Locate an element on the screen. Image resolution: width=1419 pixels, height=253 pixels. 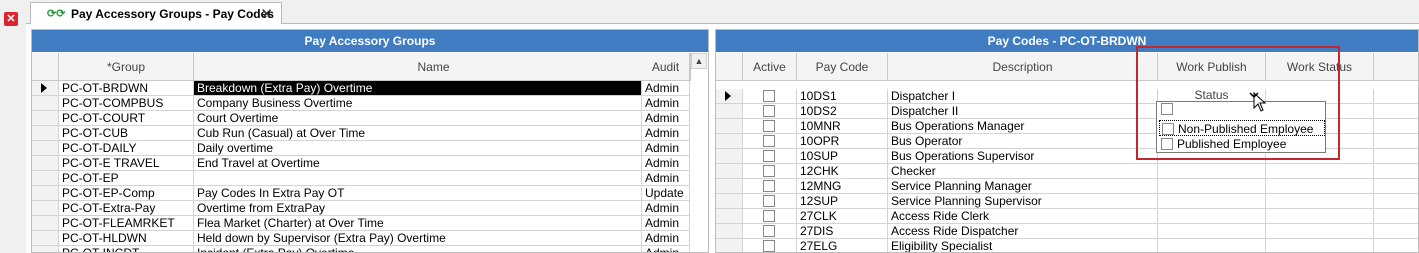
cell-pay-code: 10MNR is located at coordinates (842, 126).